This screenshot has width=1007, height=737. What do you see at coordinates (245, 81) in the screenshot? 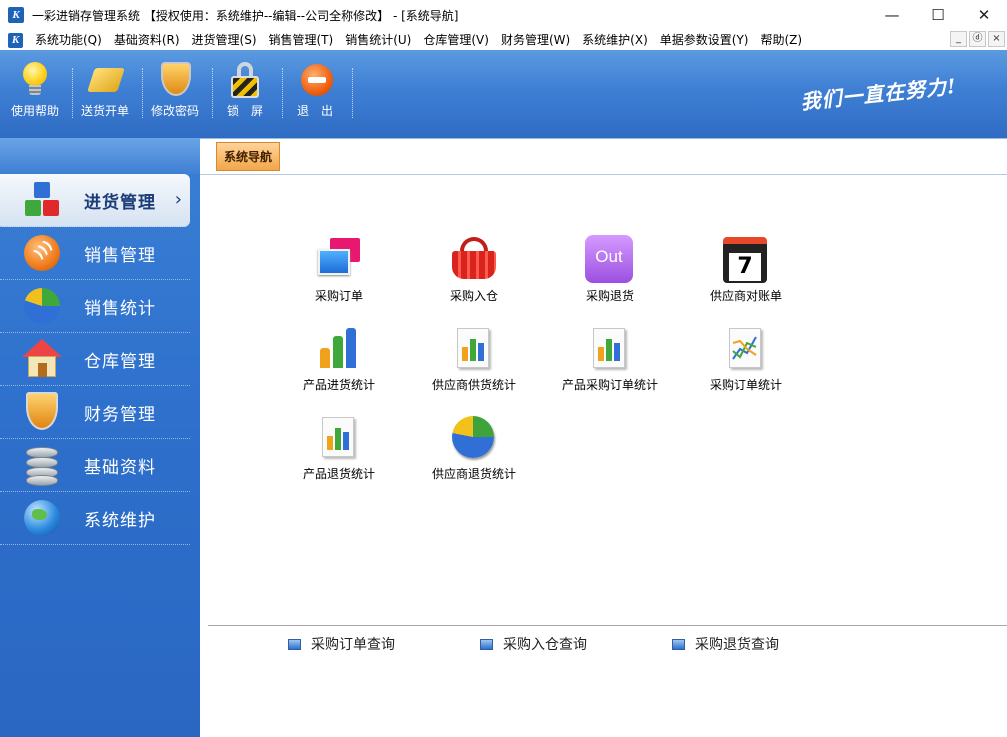
I see `lock-icon` at bounding box center [245, 81].